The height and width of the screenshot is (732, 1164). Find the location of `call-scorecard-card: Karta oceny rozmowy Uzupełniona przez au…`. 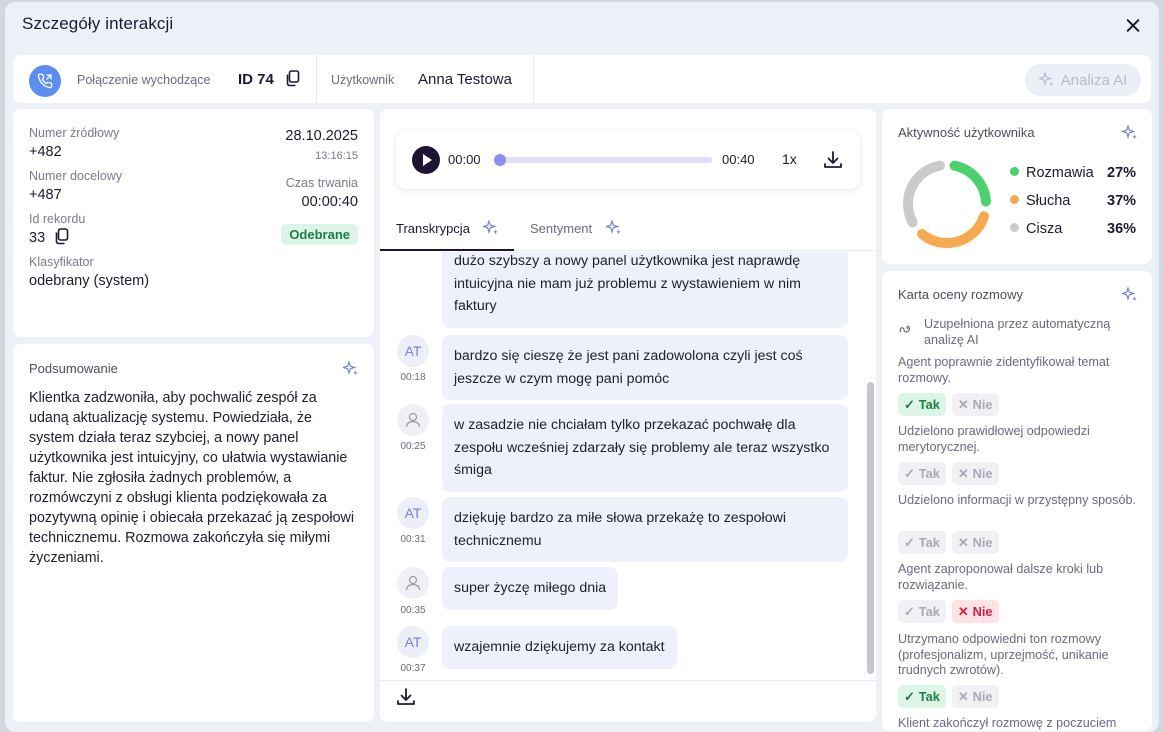

call-scorecard-card: Karta oceny rozmowy Uzupełniona przez au… is located at coordinates (1017, 501).